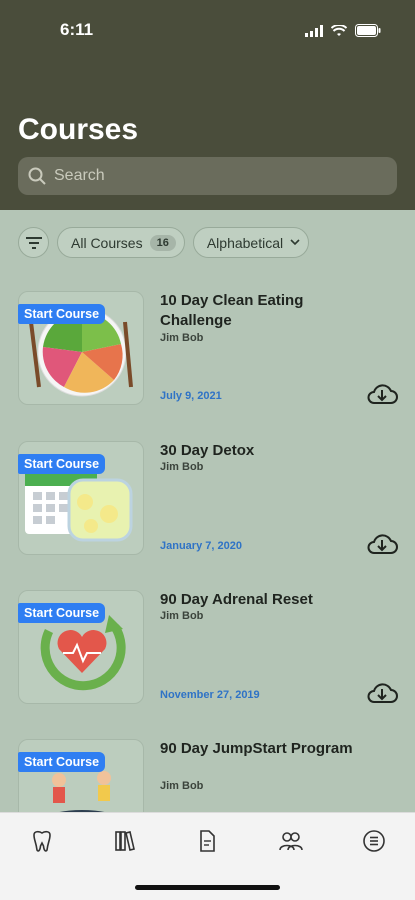  I want to click on search-bar, so click(207, 176).